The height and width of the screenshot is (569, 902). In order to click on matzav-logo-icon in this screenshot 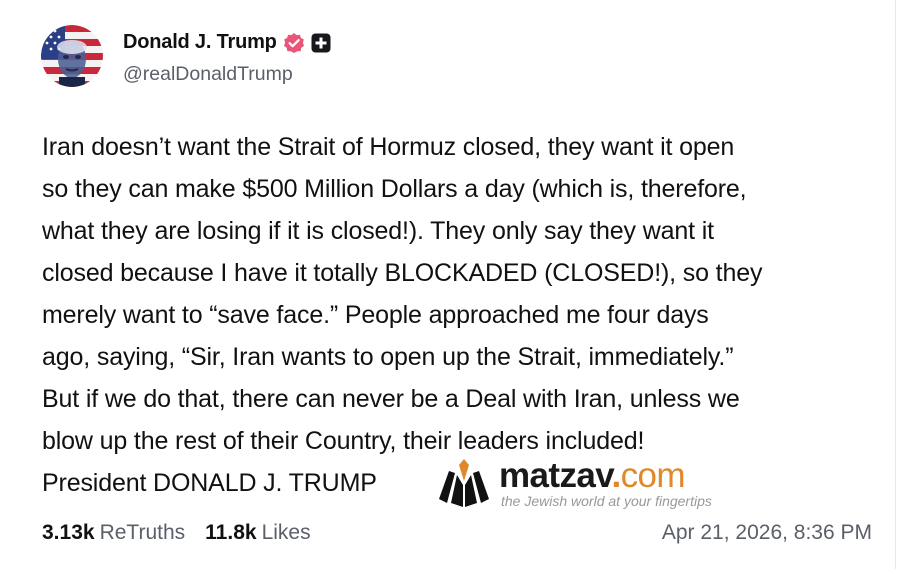, I will do `click(464, 484)`.